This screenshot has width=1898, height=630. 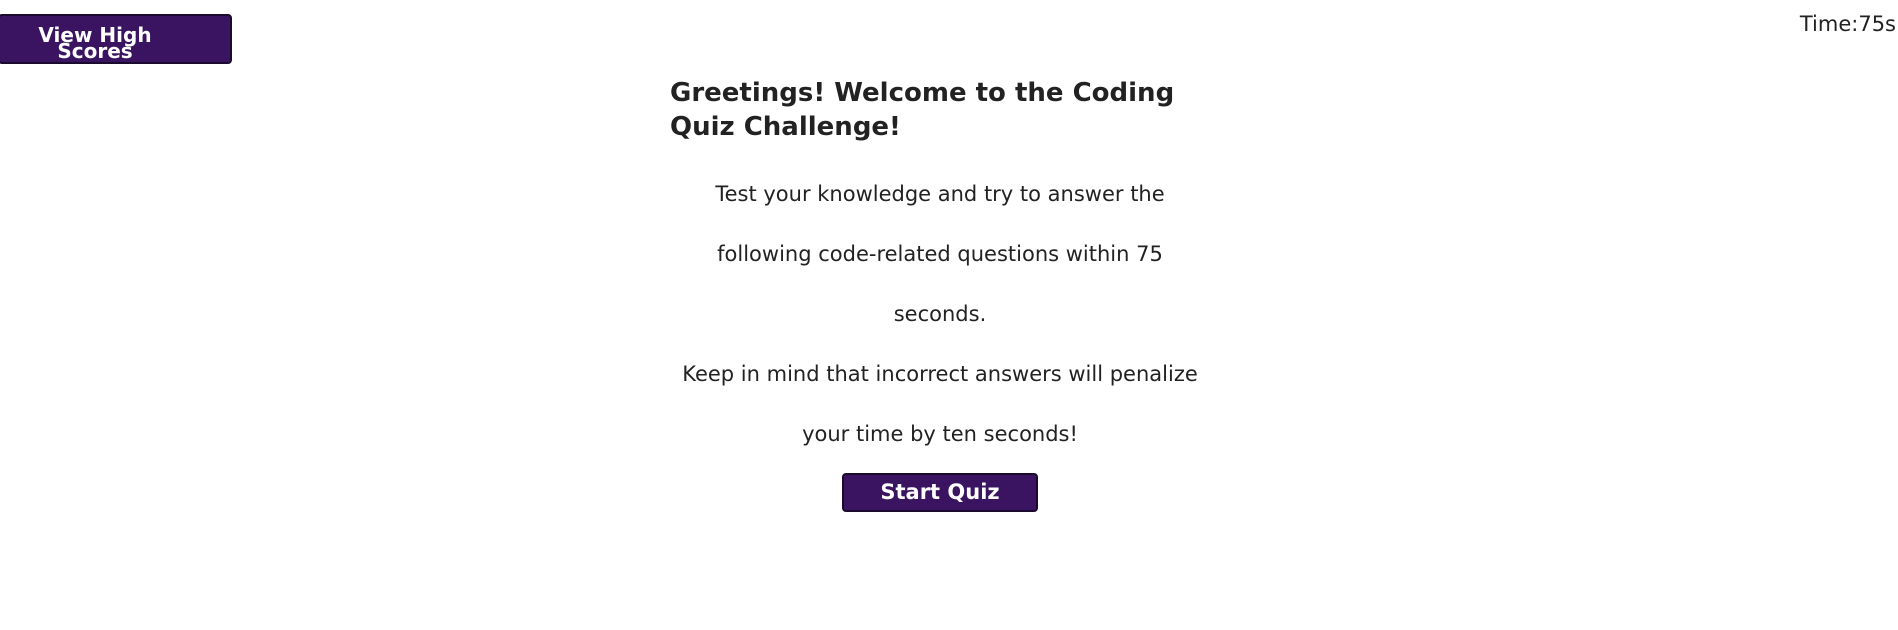 I want to click on start-quiz-button: Start Quiz, so click(x=940, y=492).